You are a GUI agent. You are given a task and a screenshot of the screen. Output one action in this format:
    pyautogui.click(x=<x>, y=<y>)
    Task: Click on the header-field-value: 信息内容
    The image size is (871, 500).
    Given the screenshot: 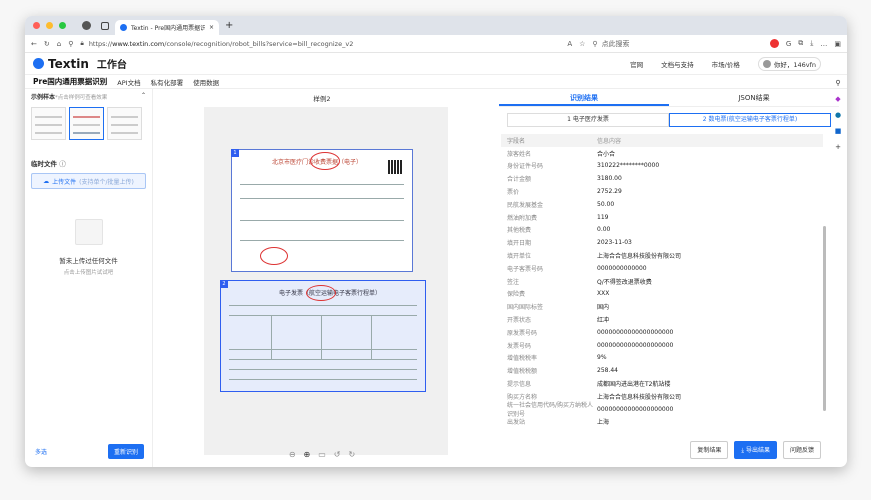 What is the action you would take?
    pyautogui.click(x=609, y=141)
    